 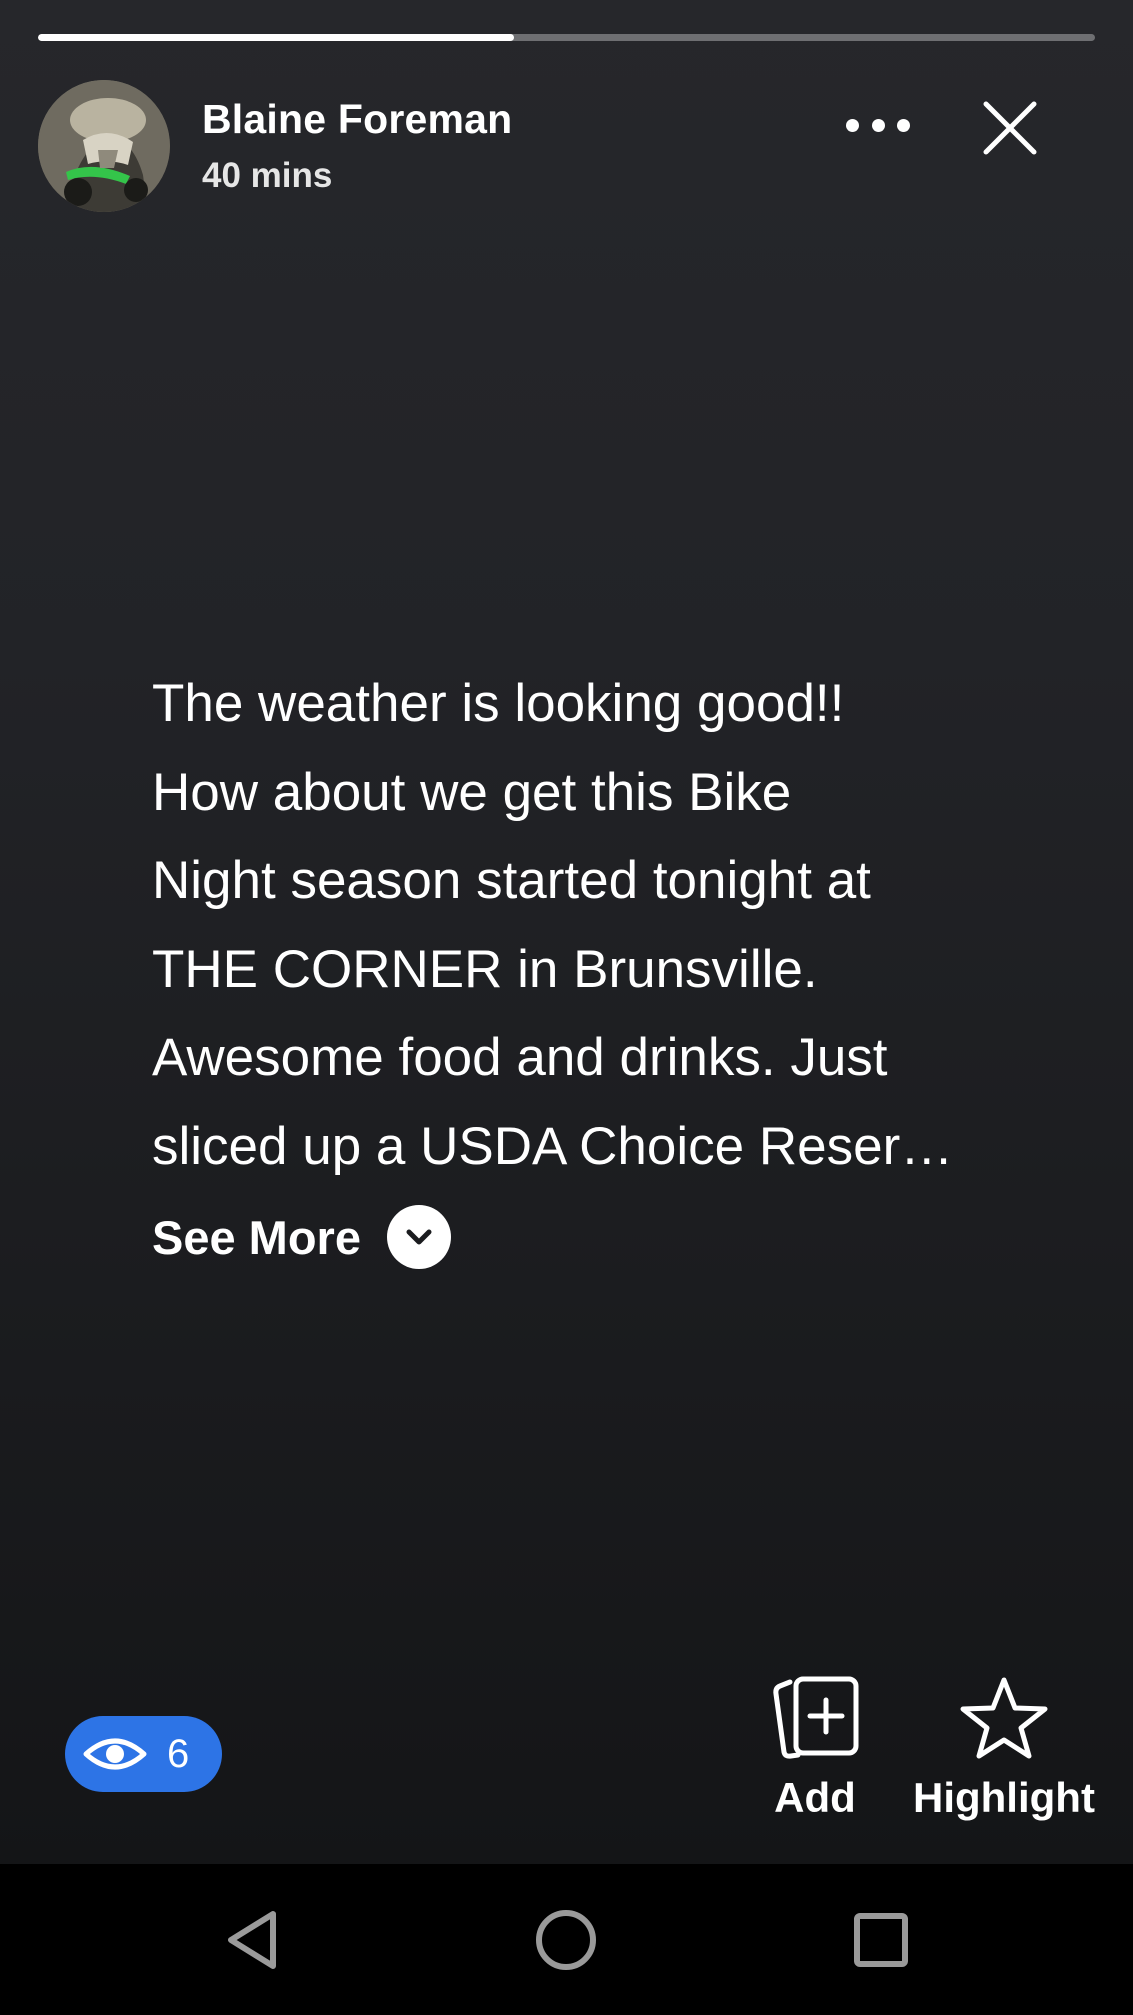 I want to click on viewers-badge: 6, so click(x=143, y=1754).